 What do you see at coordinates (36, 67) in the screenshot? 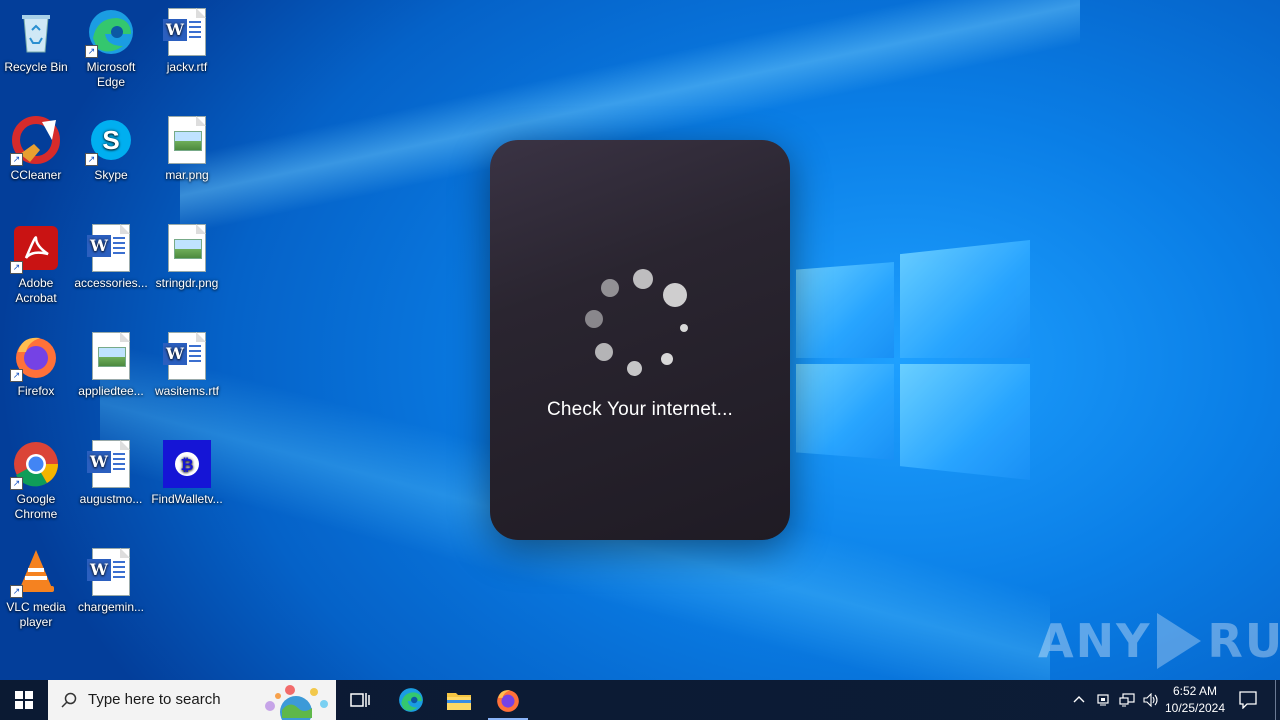
I see `icon-label: Recycle Bin` at bounding box center [36, 67].